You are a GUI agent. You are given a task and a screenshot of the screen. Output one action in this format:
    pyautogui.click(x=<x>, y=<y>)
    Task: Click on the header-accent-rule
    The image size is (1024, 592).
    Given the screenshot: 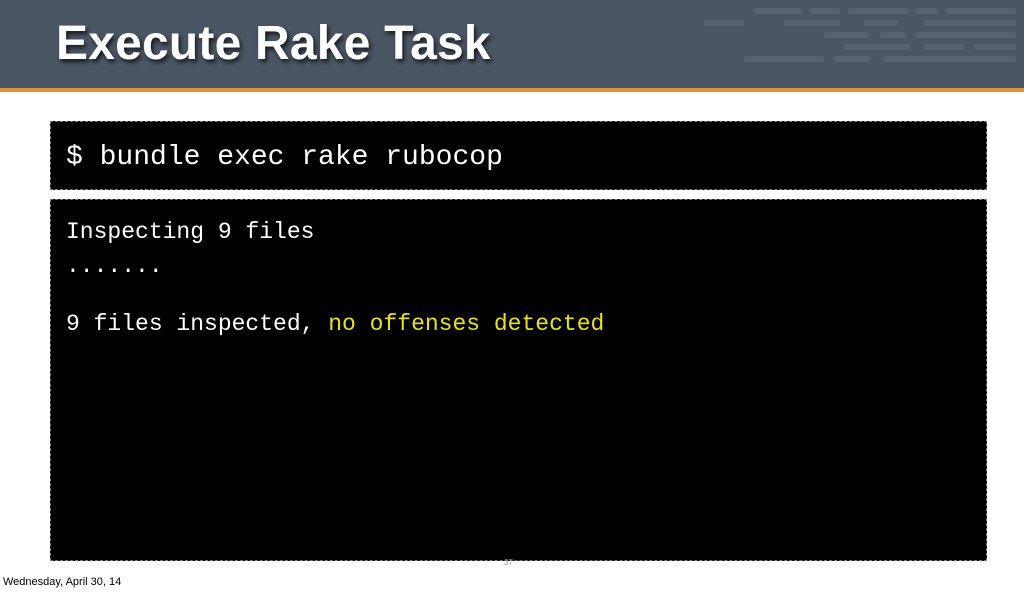 What is the action you would take?
    pyautogui.click(x=512, y=90)
    